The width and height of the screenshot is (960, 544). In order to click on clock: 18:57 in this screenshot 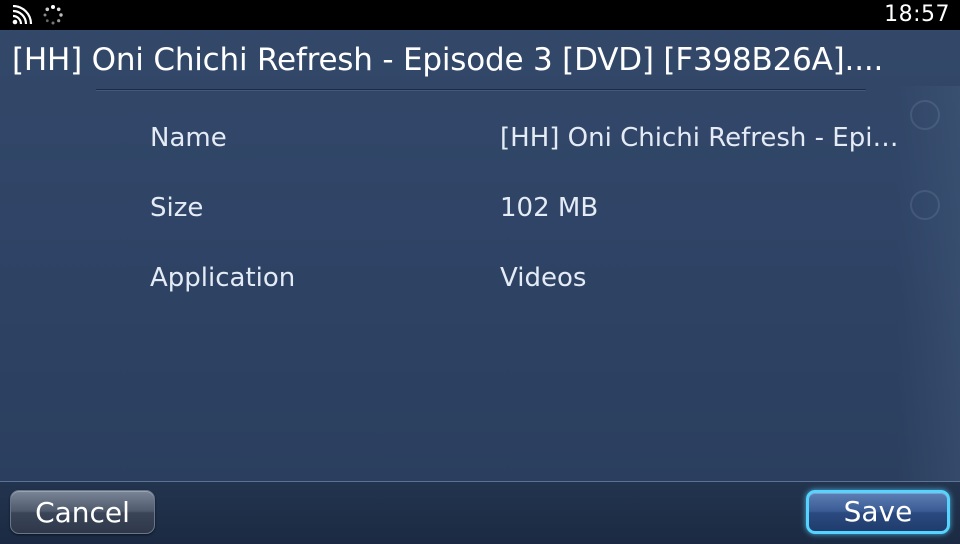, I will do `click(917, 14)`.